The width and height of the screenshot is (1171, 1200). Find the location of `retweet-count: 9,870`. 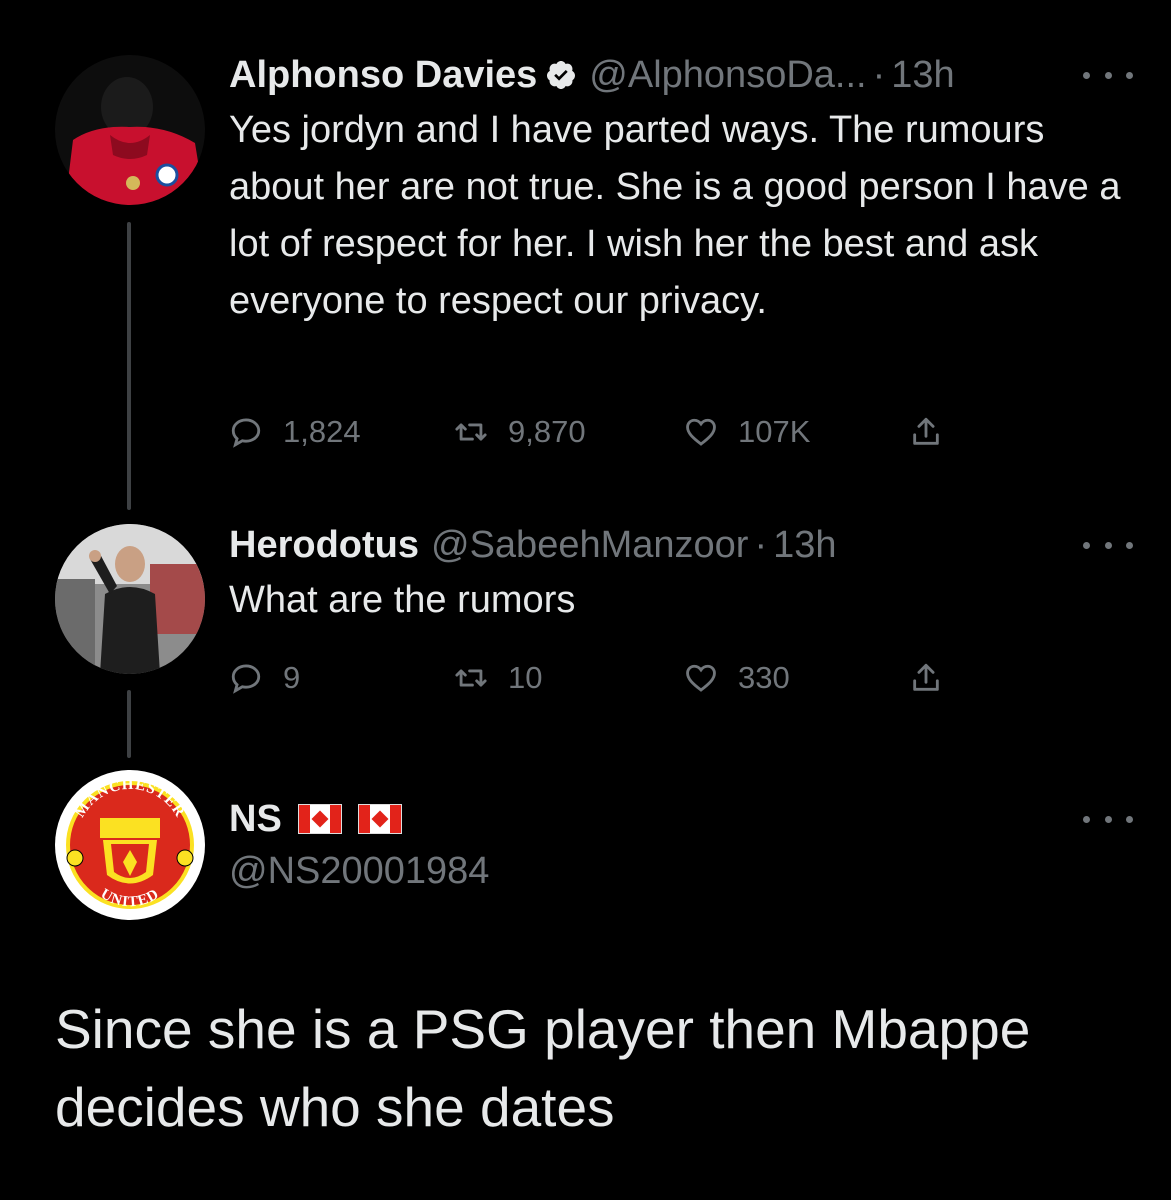

retweet-count: 9,870 is located at coordinates (547, 431).